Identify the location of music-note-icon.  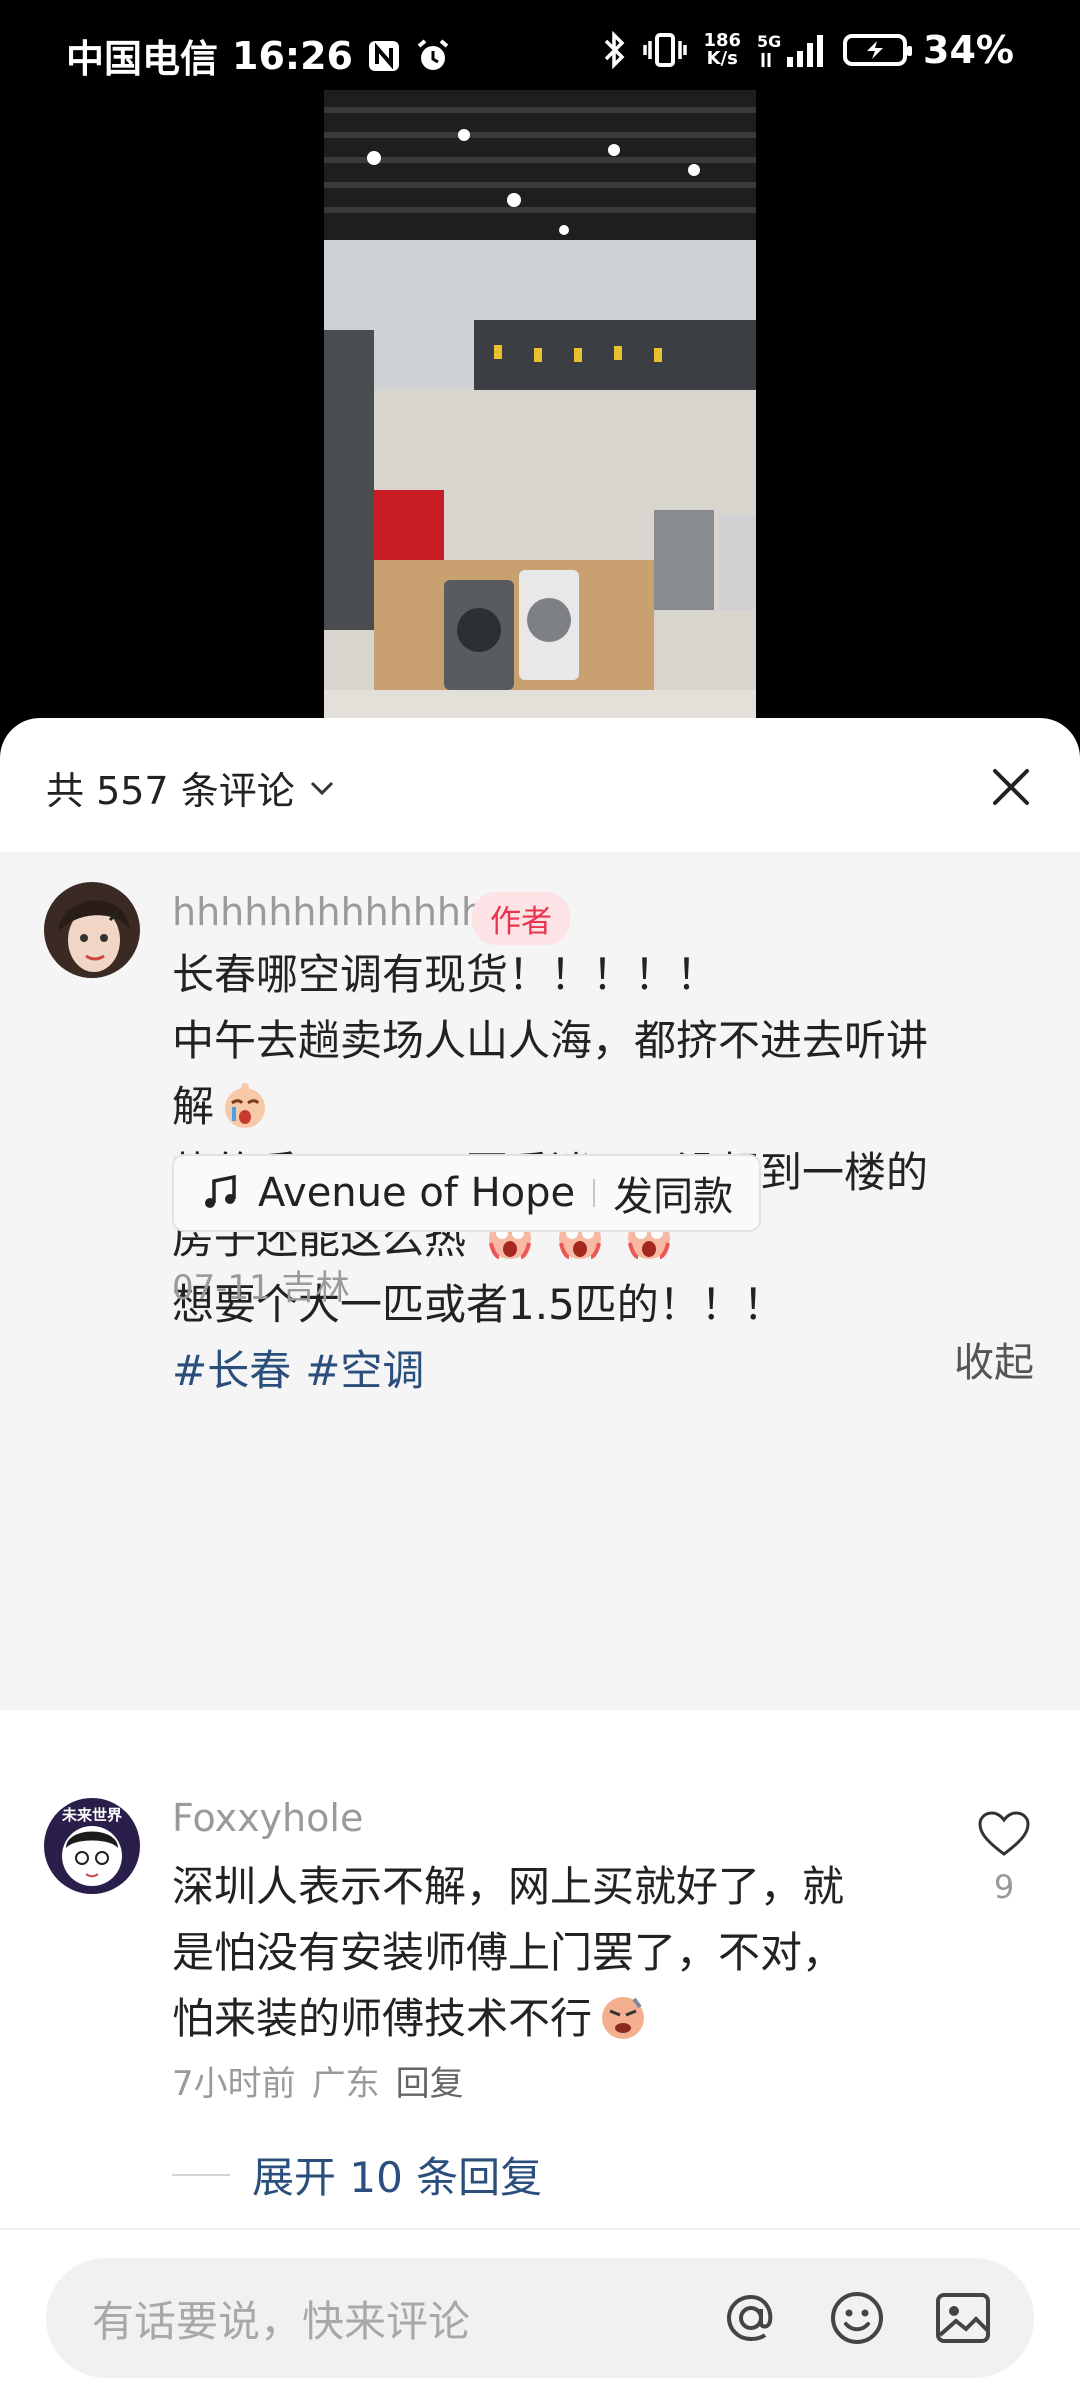
(220, 1191).